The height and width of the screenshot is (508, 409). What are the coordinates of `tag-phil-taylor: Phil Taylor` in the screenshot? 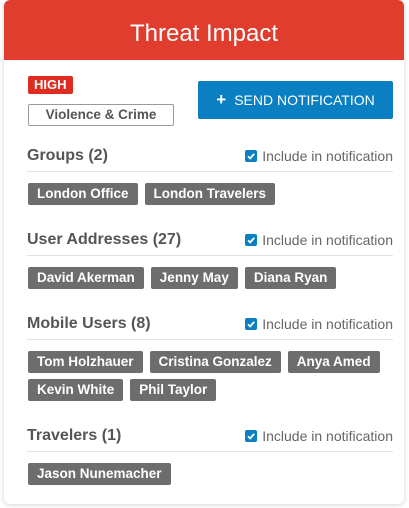 It's located at (173, 390).